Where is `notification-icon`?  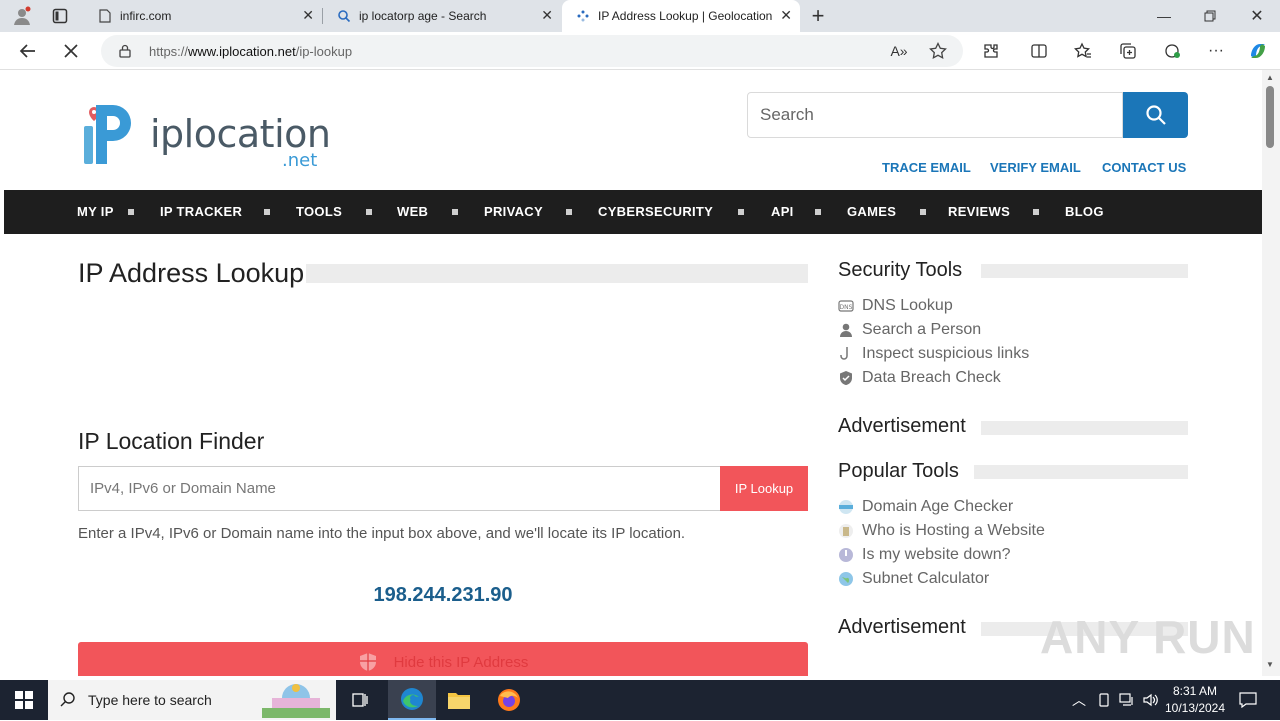
notification-icon is located at coordinates (1248, 700).